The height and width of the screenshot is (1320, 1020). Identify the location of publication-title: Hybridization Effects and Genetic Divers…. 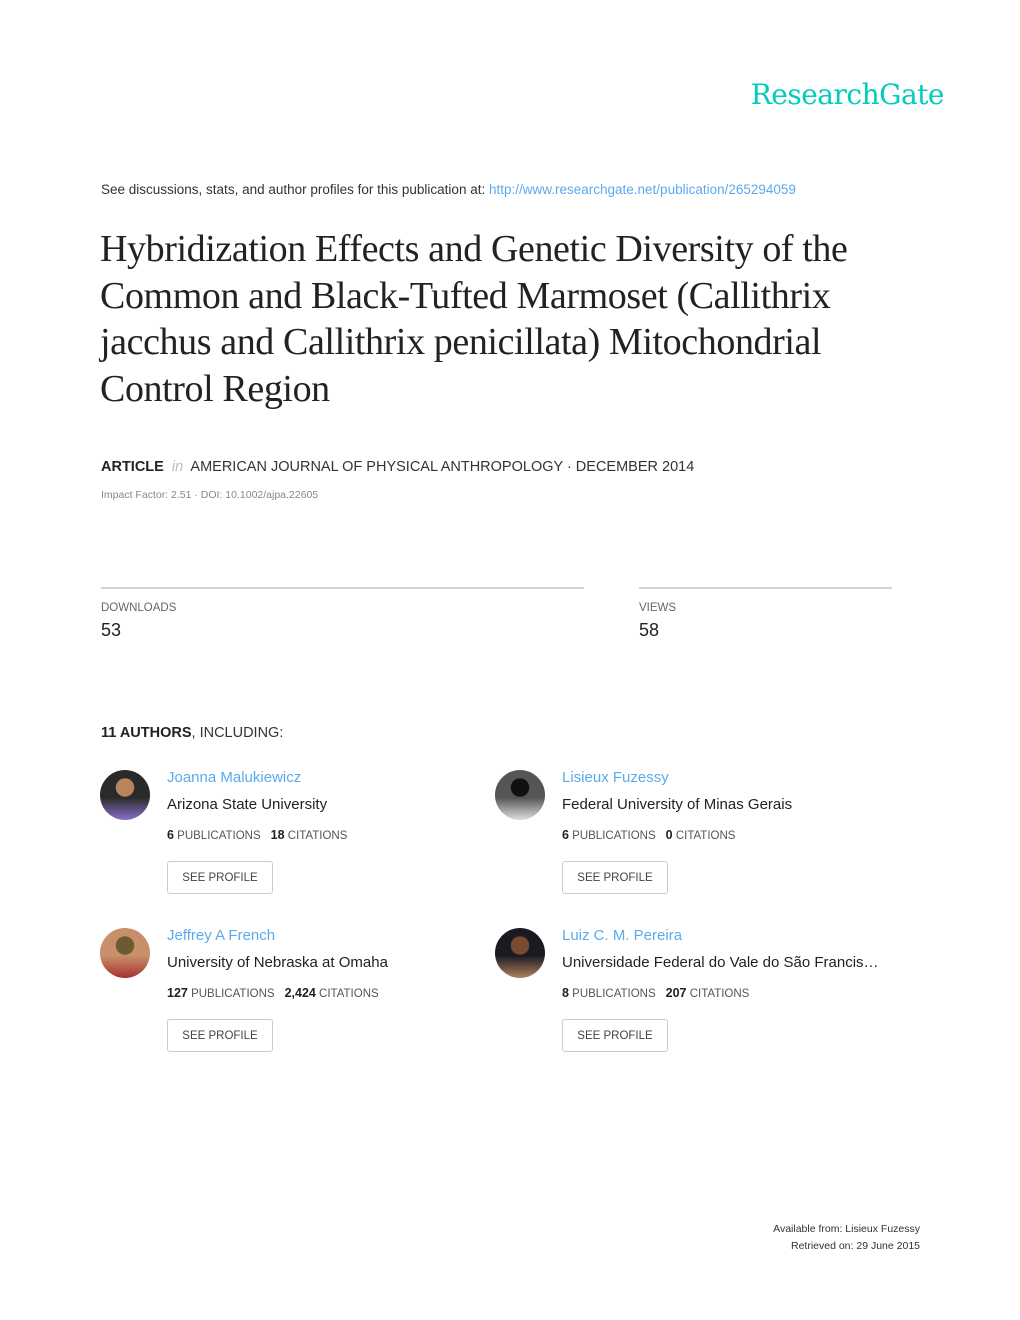
(474, 319).